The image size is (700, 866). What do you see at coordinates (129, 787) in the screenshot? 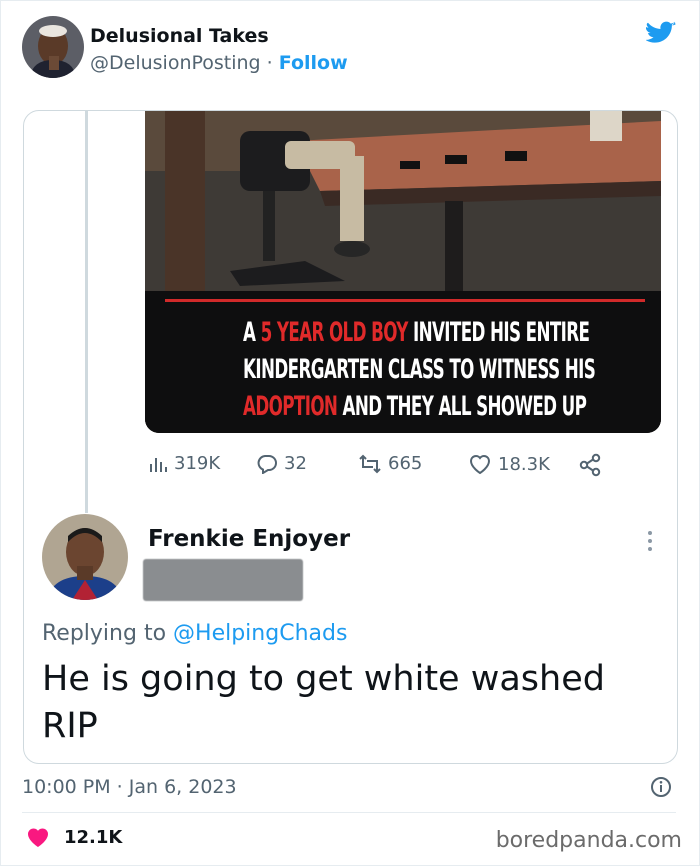
I see `tweet-timestamp: 10:00 PM · Jan 6, 2023` at bounding box center [129, 787].